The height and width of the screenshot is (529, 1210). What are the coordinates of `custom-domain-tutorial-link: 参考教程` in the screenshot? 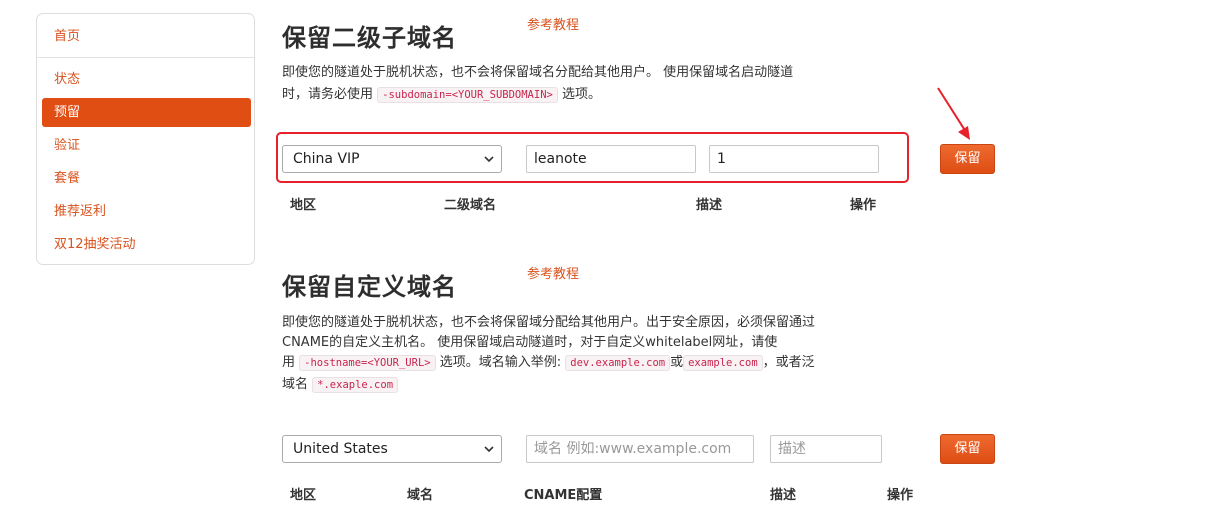 It's located at (553, 272).